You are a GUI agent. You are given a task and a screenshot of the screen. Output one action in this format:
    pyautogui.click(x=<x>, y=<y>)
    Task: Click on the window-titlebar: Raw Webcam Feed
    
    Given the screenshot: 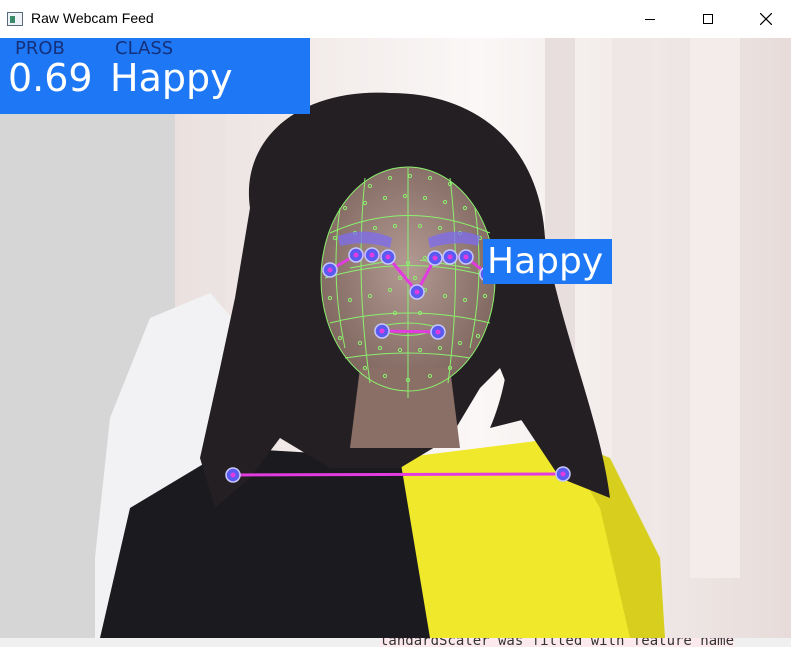 What is the action you would take?
    pyautogui.click(x=395, y=19)
    